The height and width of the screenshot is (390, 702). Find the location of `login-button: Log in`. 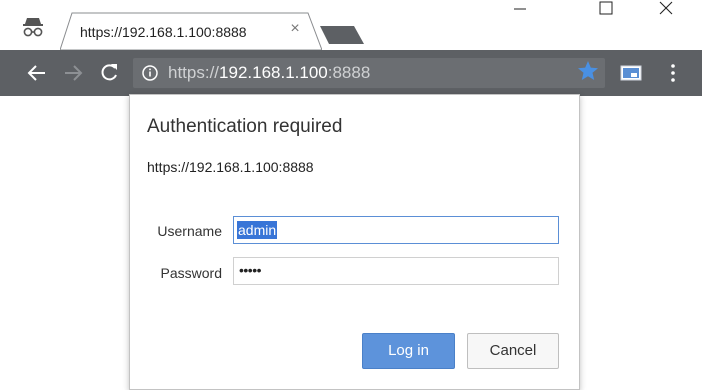

login-button: Log in is located at coordinates (408, 351).